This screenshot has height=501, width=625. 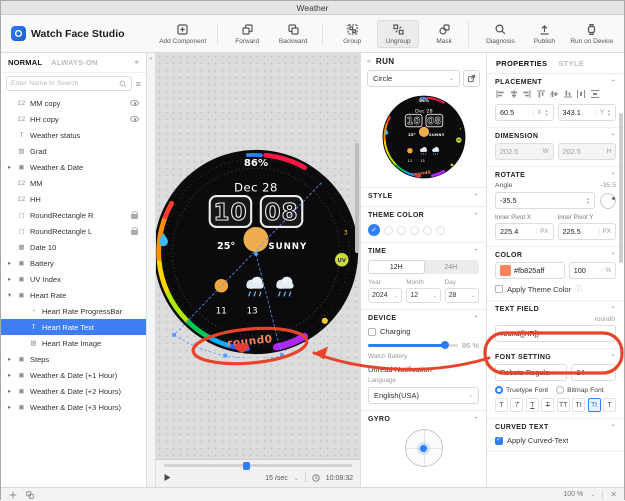 I want to click on font-style-button: TT, so click(x=563, y=405).